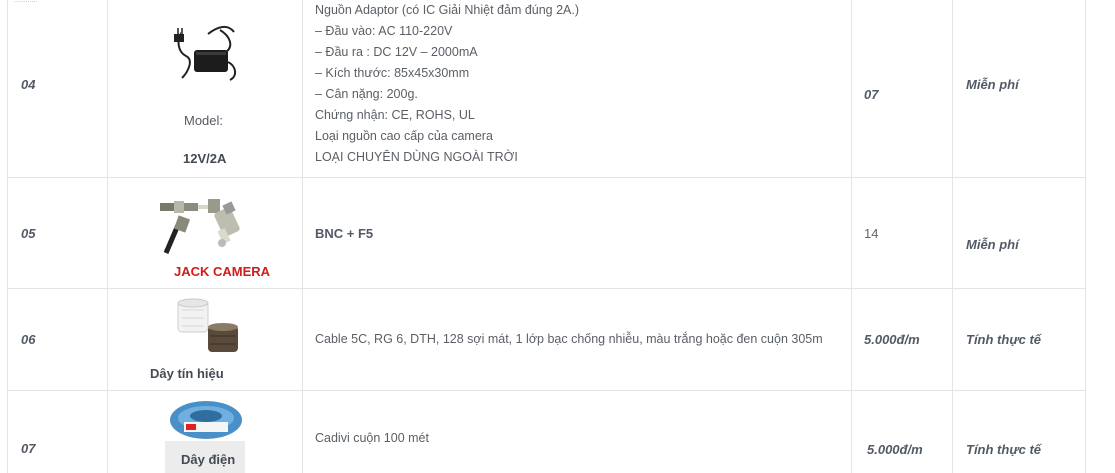  I want to click on description-line: Chứng nhận: CE, ROHS, UL, so click(395, 115).